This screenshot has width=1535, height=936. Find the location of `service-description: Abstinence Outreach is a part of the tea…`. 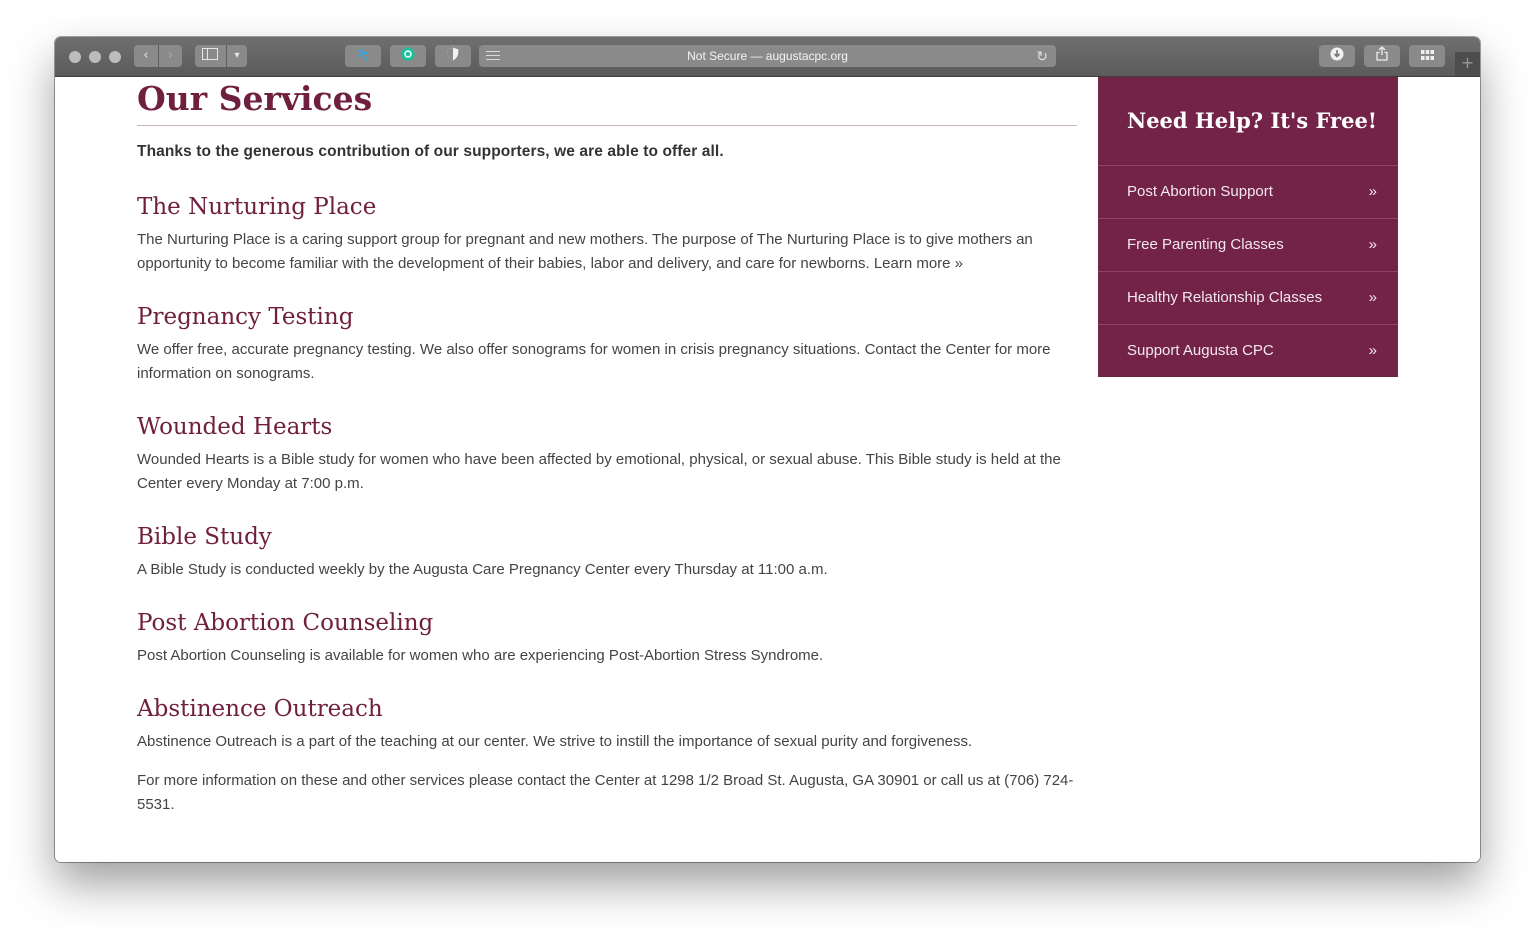

service-description: Abstinence Outreach is a part of the tea… is located at coordinates (555, 741).